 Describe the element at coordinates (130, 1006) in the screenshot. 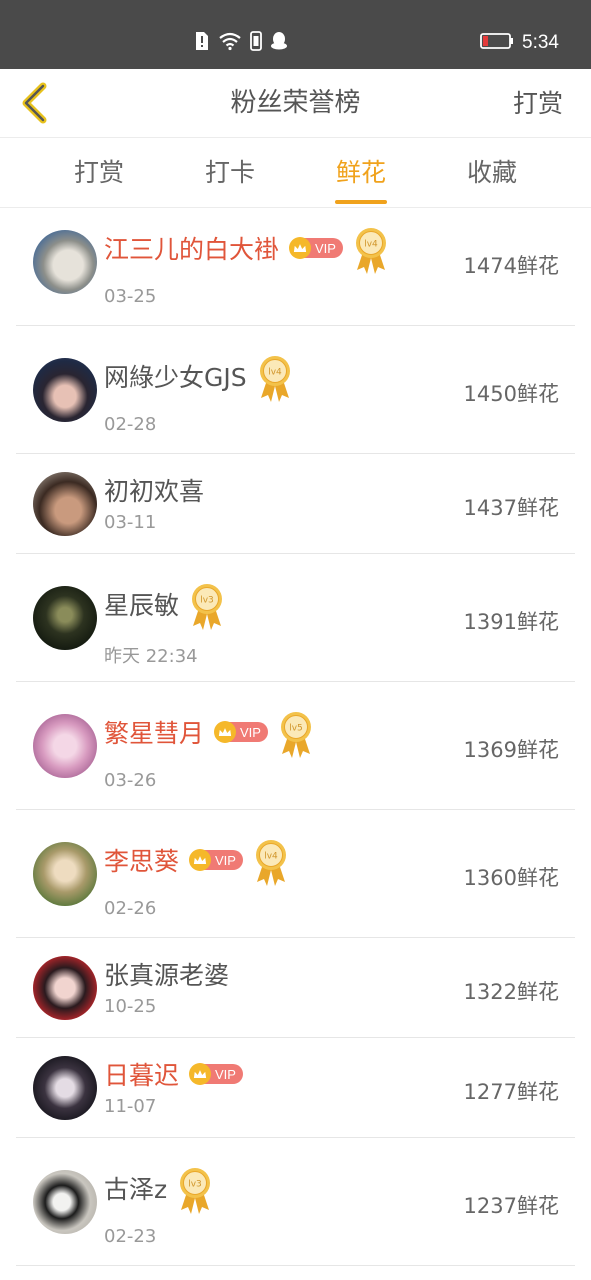

I see `fan-date: 10-25` at that location.